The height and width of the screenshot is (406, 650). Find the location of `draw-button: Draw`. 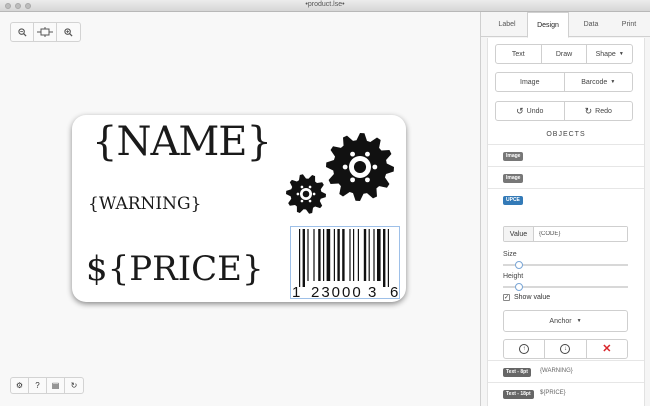

draw-button: Draw is located at coordinates (565, 54).